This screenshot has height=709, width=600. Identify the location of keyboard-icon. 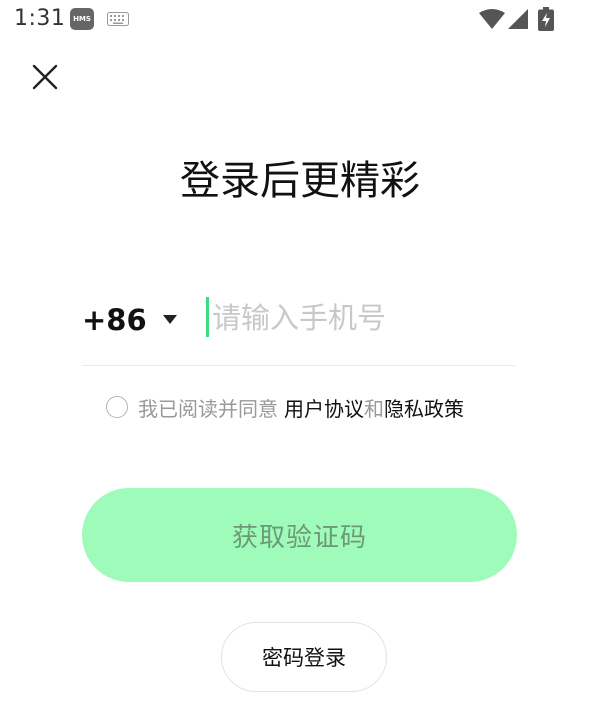
(118, 19).